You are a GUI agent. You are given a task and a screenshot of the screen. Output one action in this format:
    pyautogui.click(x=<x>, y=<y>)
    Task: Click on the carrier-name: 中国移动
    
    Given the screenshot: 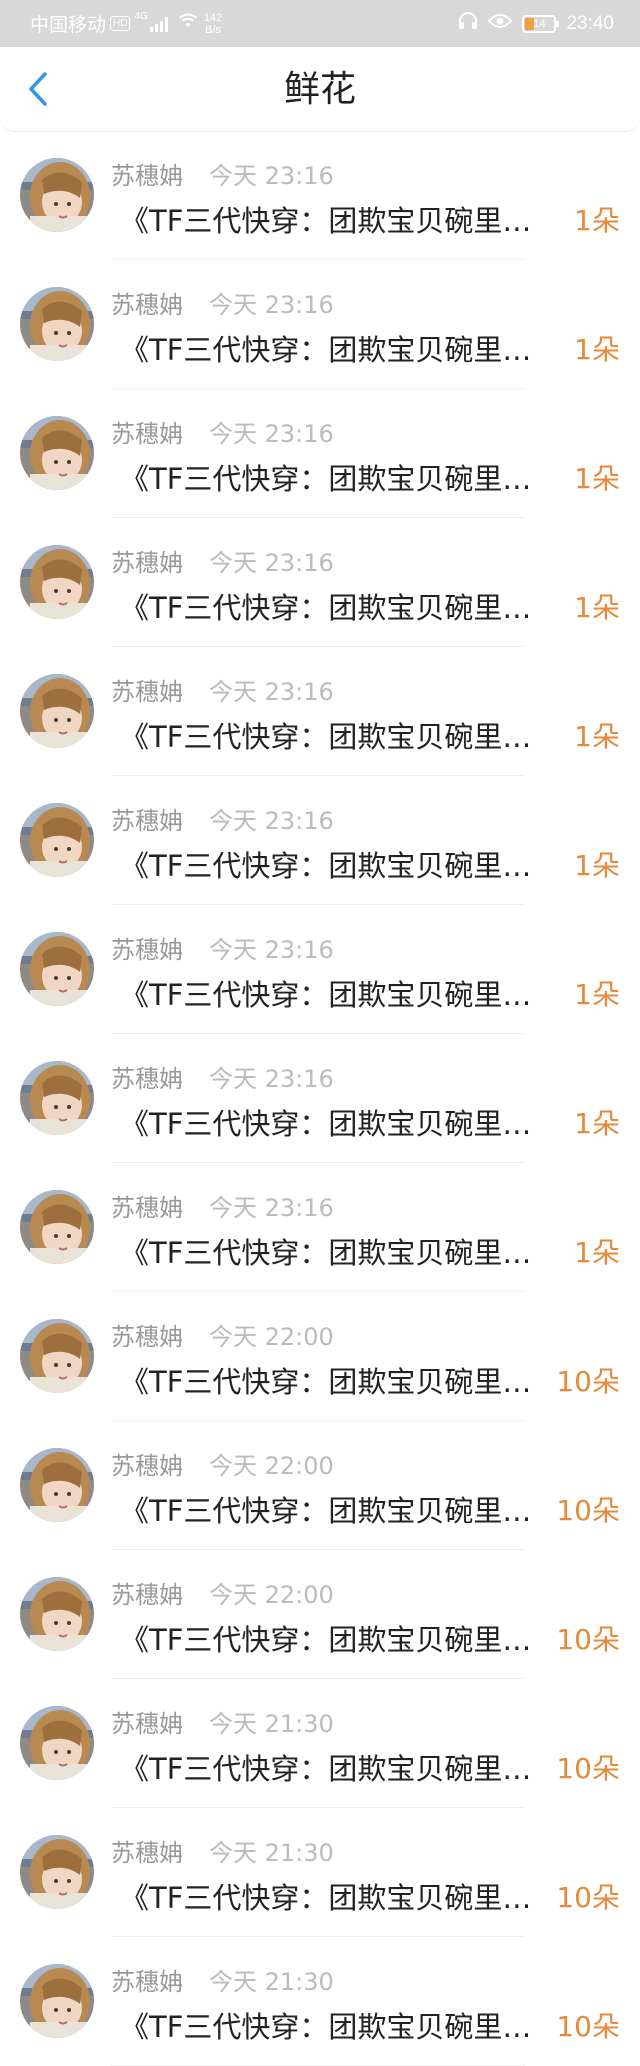 What is the action you would take?
    pyautogui.click(x=68, y=25)
    